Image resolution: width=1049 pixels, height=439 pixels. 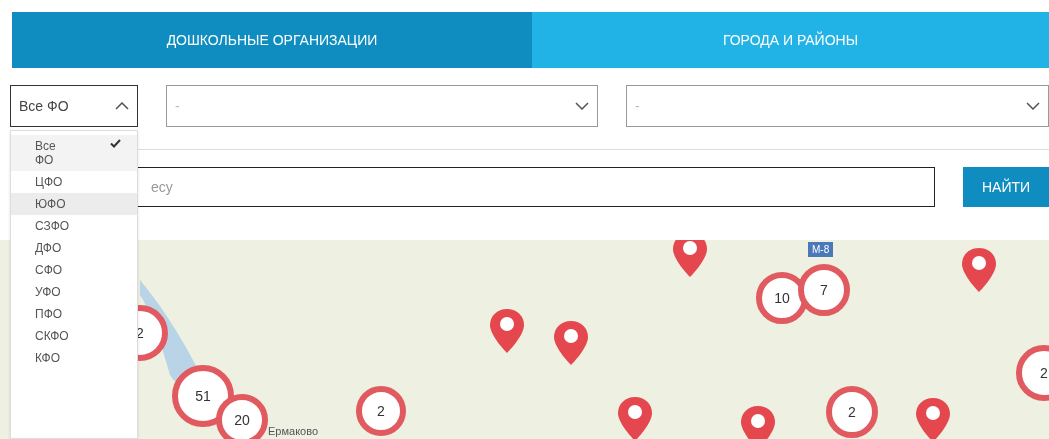 I want to click on search-button: НАЙТИ, so click(x=1006, y=187).